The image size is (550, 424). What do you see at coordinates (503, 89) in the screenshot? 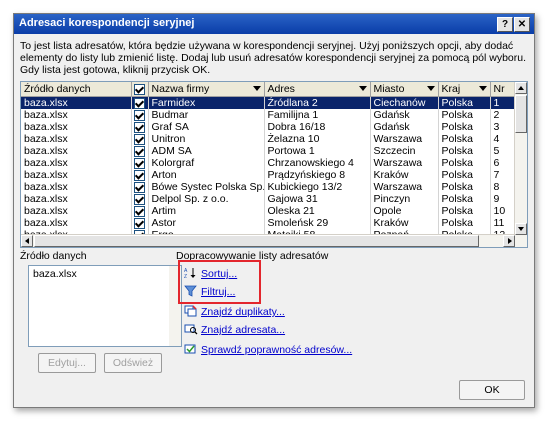
I see `col-header-nr: Nr` at bounding box center [503, 89].